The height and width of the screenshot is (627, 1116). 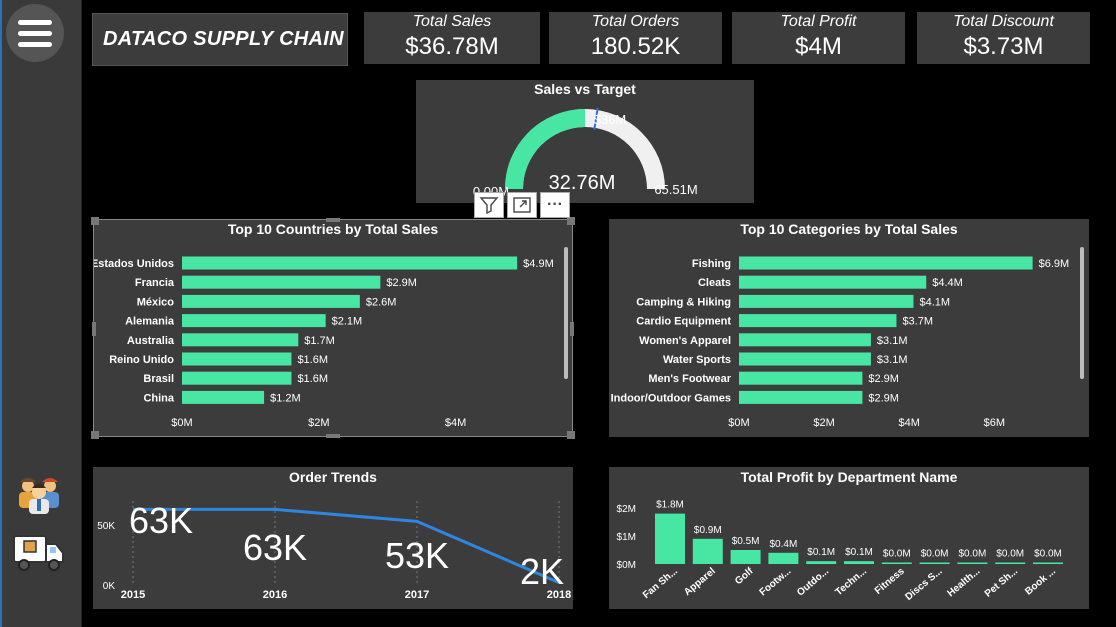 I want to click on kpi-title: Total Discount, so click(x=1003, y=21).